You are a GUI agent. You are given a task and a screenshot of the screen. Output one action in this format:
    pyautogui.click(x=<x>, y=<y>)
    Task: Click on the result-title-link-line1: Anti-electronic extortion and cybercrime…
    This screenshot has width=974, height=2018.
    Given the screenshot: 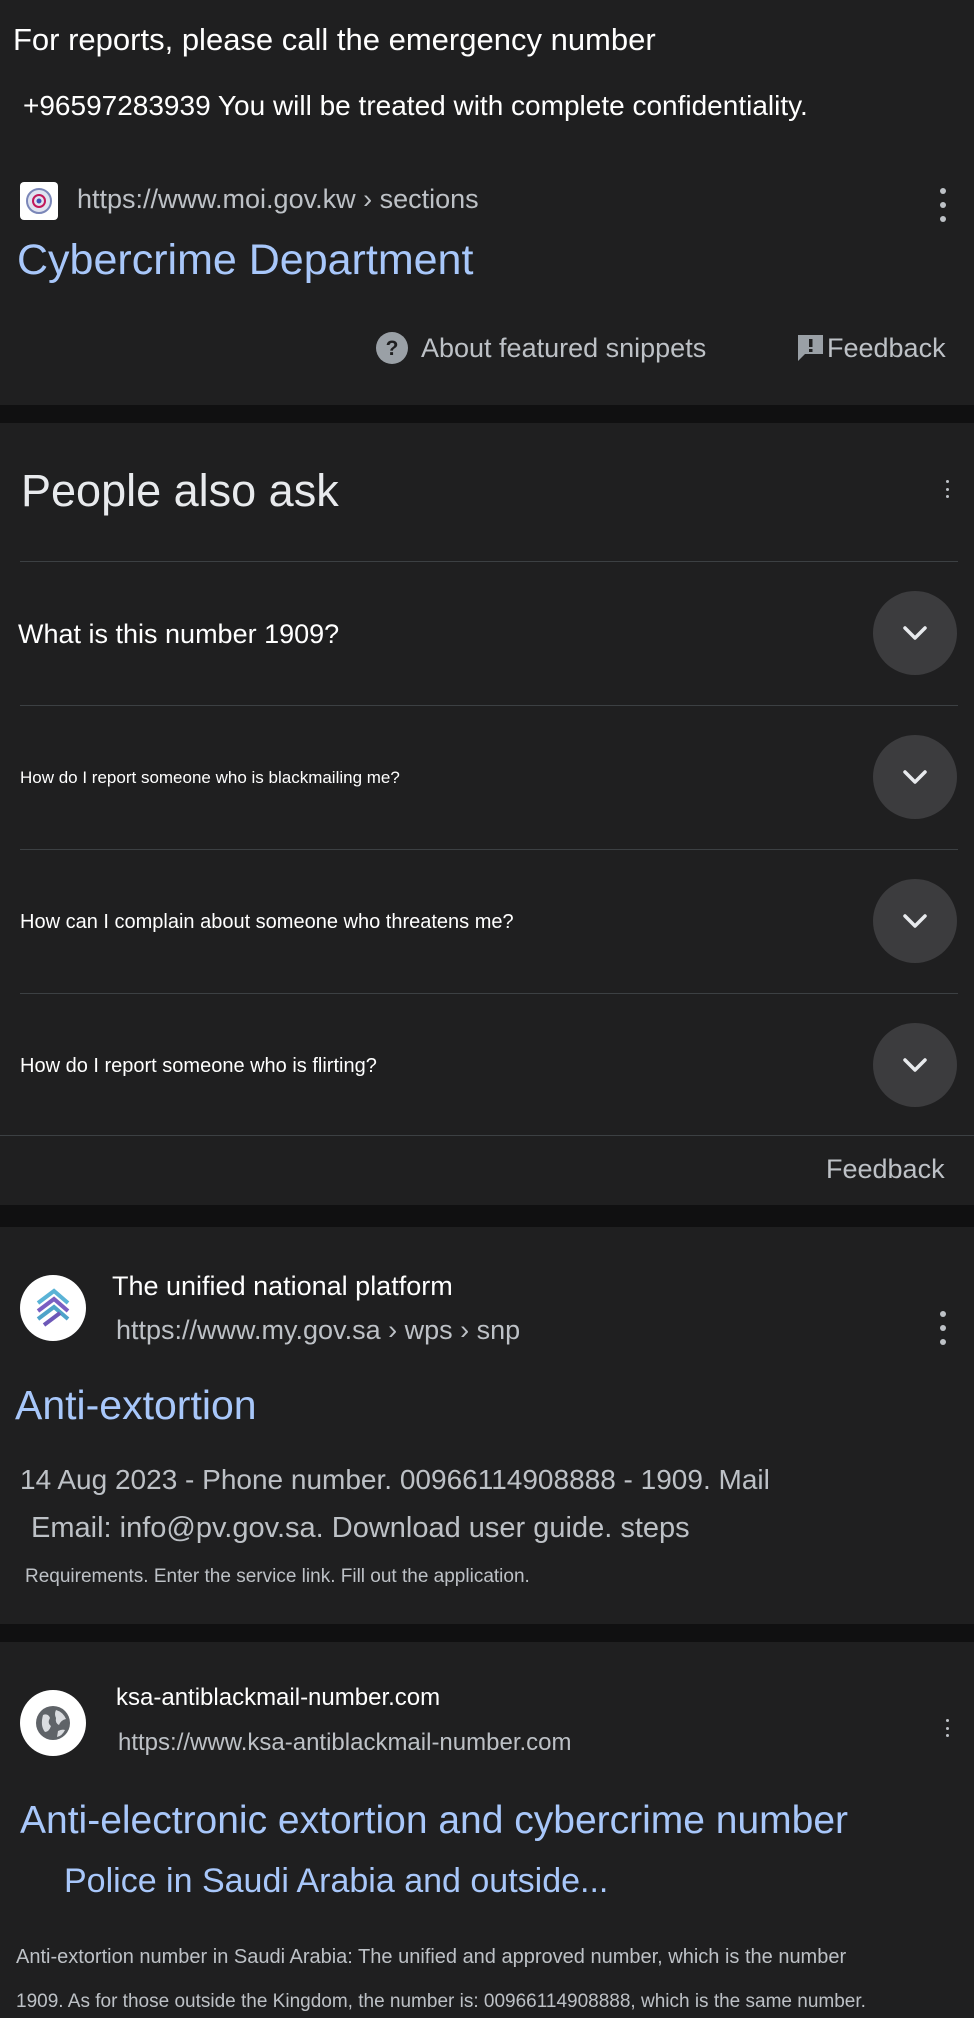 What is the action you would take?
    pyautogui.click(x=434, y=1821)
    